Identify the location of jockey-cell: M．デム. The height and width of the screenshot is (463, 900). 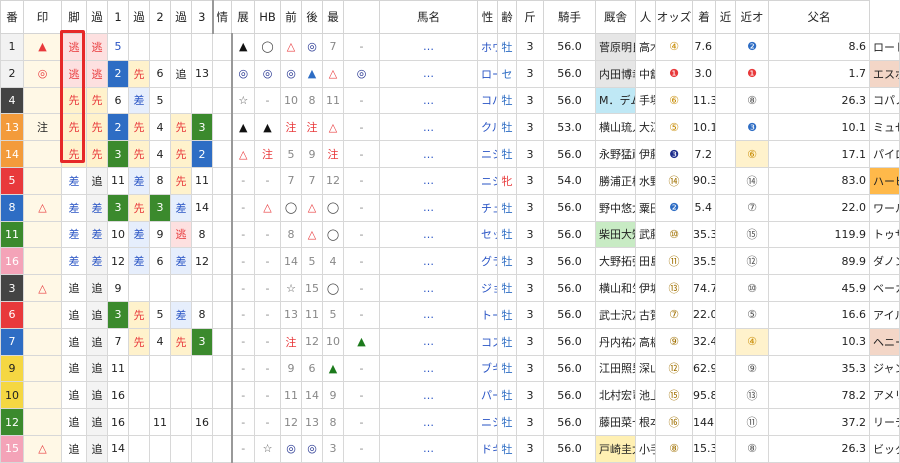
(615, 100).